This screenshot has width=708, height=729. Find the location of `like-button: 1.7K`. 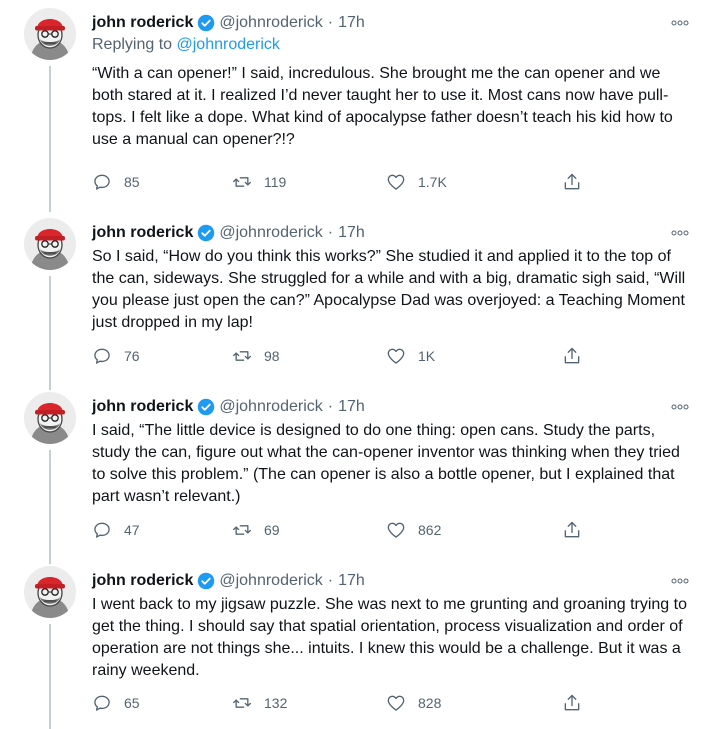

like-button: 1.7K is located at coordinates (416, 182).